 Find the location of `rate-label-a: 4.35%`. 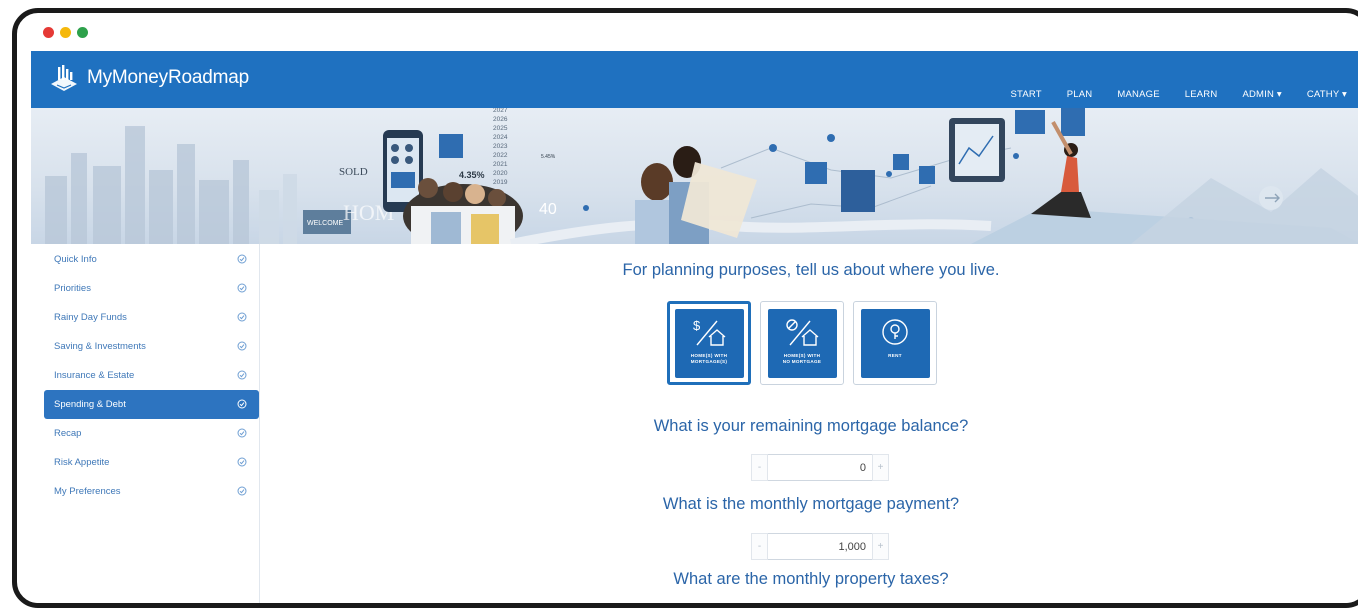

rate-label-a: 4.35% is located at coordinates (472, 175).